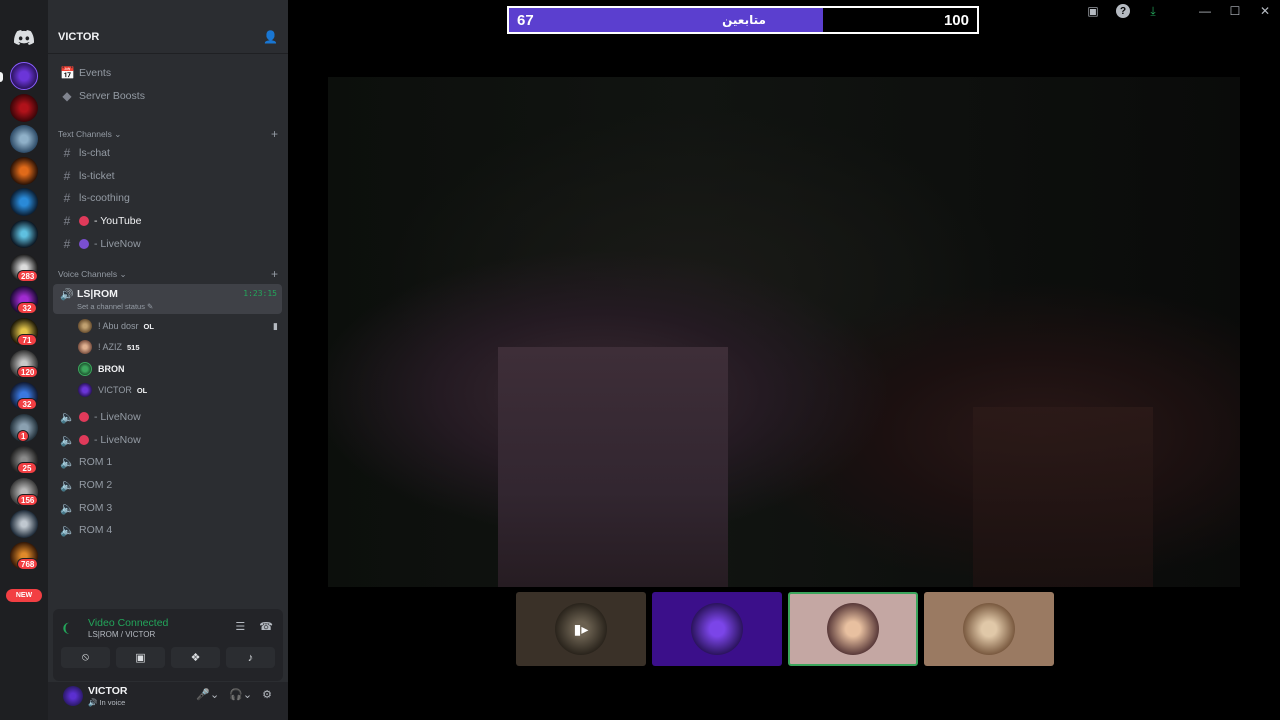 The height and width of the screenshot is (720, 1280). I want to click on voice-channel-rom-3: 🔈 ROM 3, so click(168, 507).